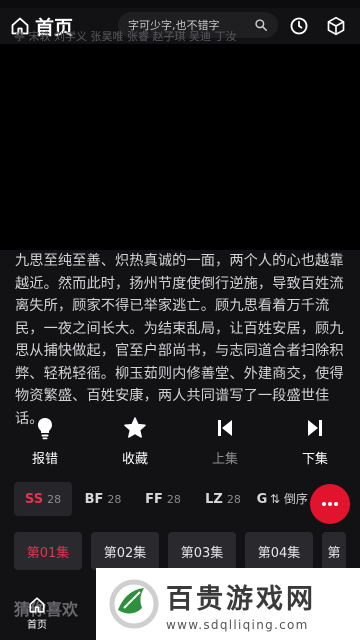  Describe the element at coordinates (334, 551) in the screenshot. I see `episode-item: 第` at that location.